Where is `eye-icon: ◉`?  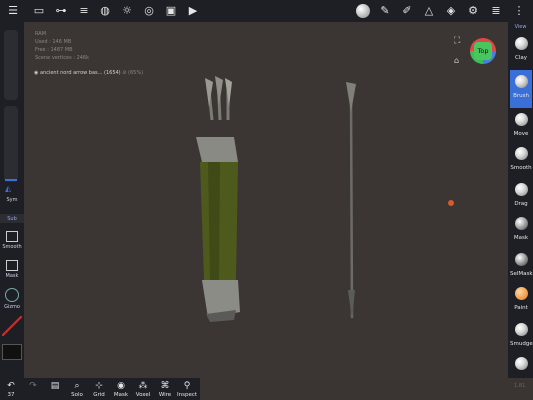 eye-icon: ◉ is located at coordinates (121, 386).